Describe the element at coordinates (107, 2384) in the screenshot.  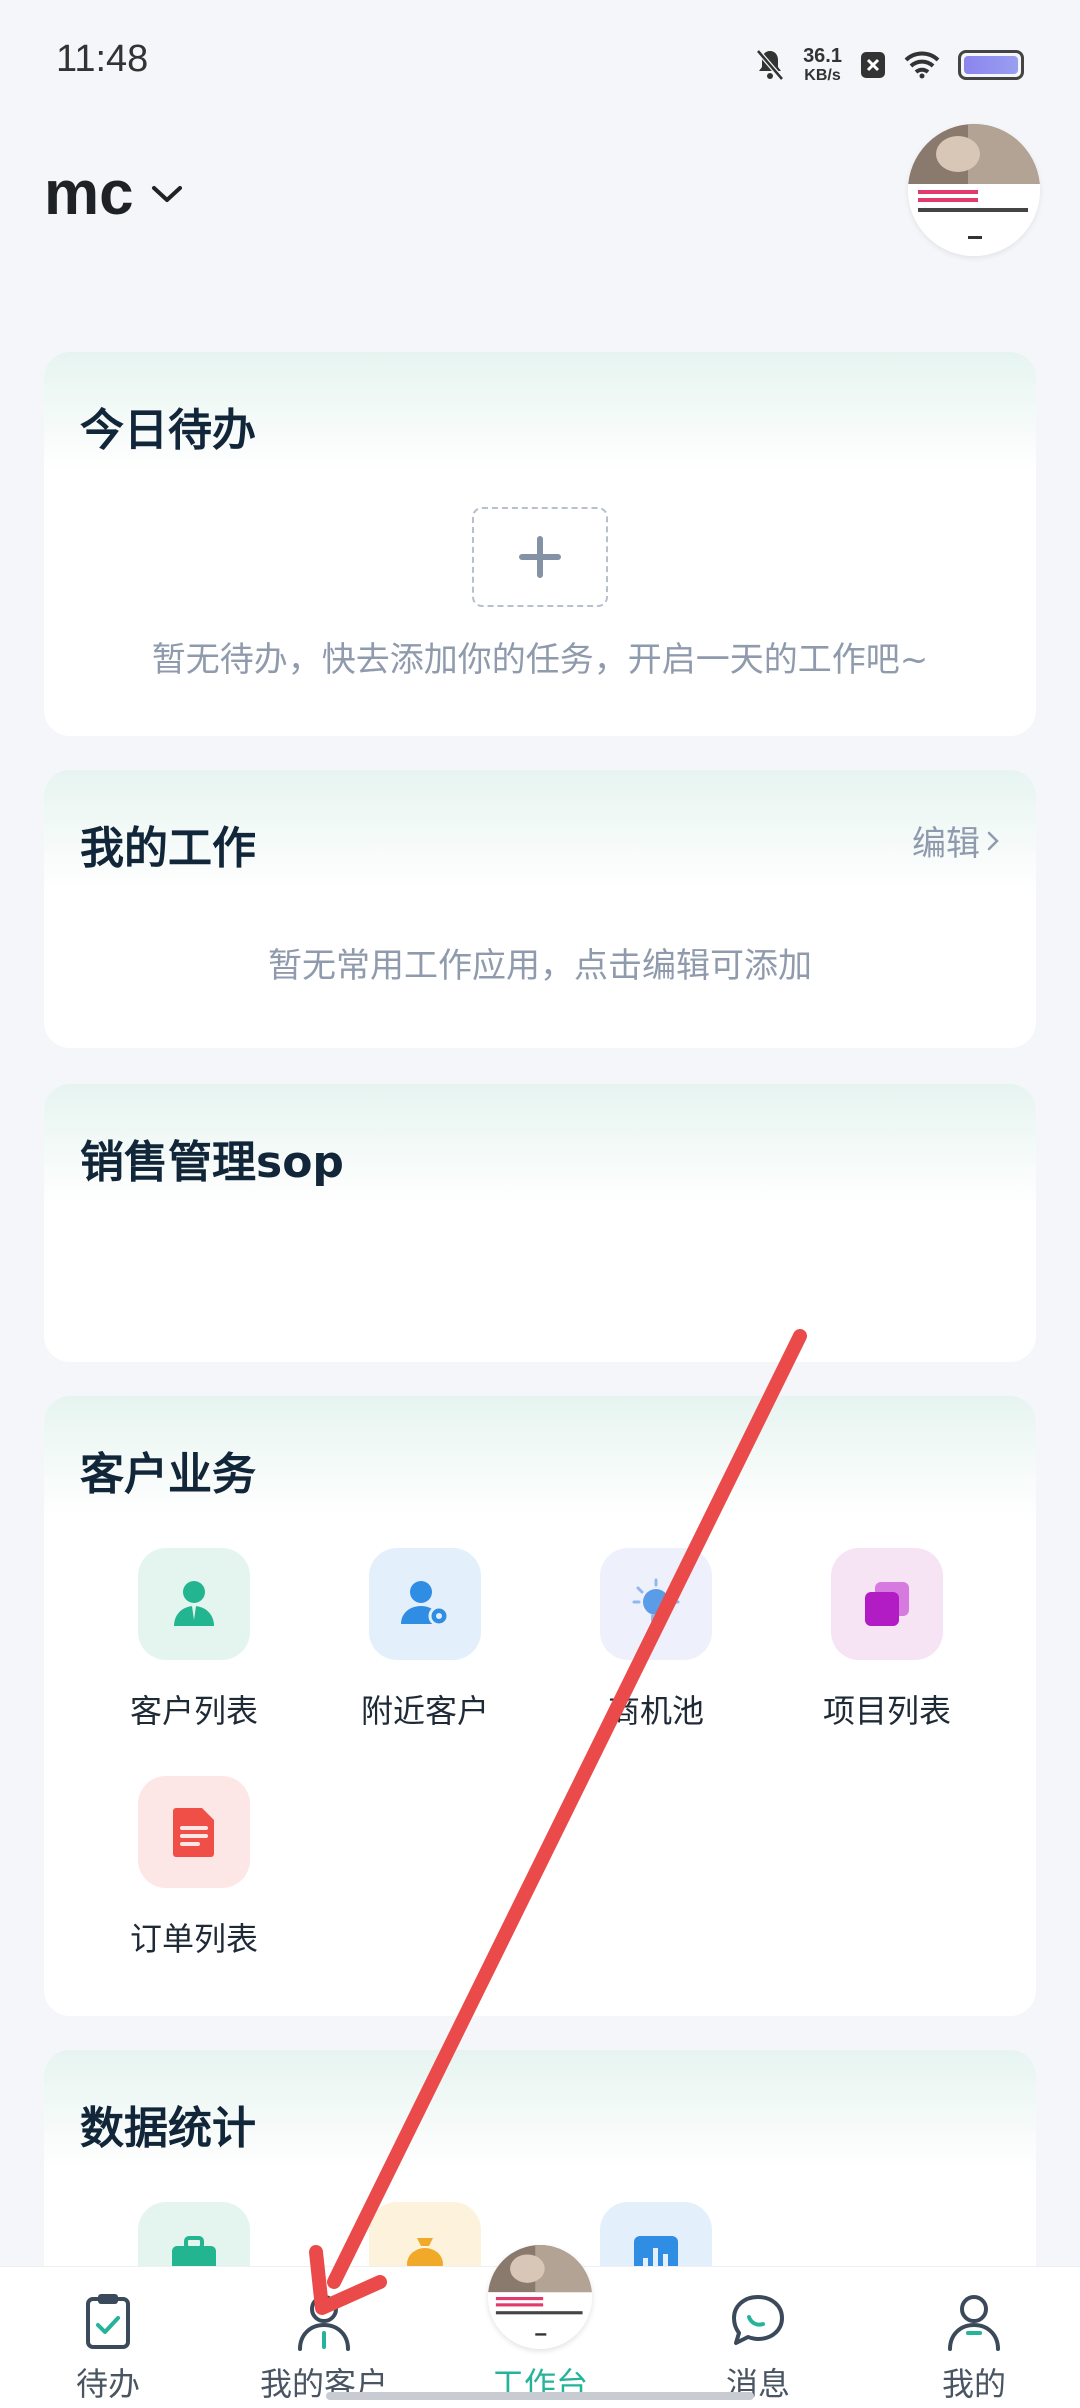
I see `nav-label: 待办` at that location.